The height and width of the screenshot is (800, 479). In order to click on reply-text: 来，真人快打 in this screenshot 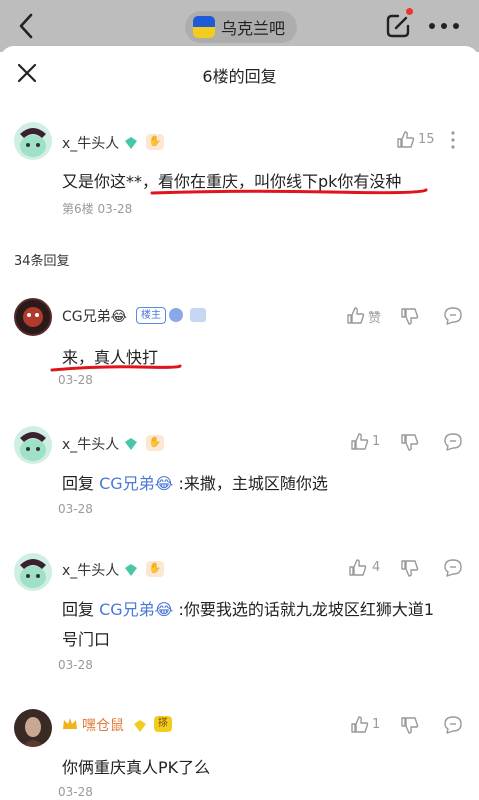, I will do `click(110, 357)`.